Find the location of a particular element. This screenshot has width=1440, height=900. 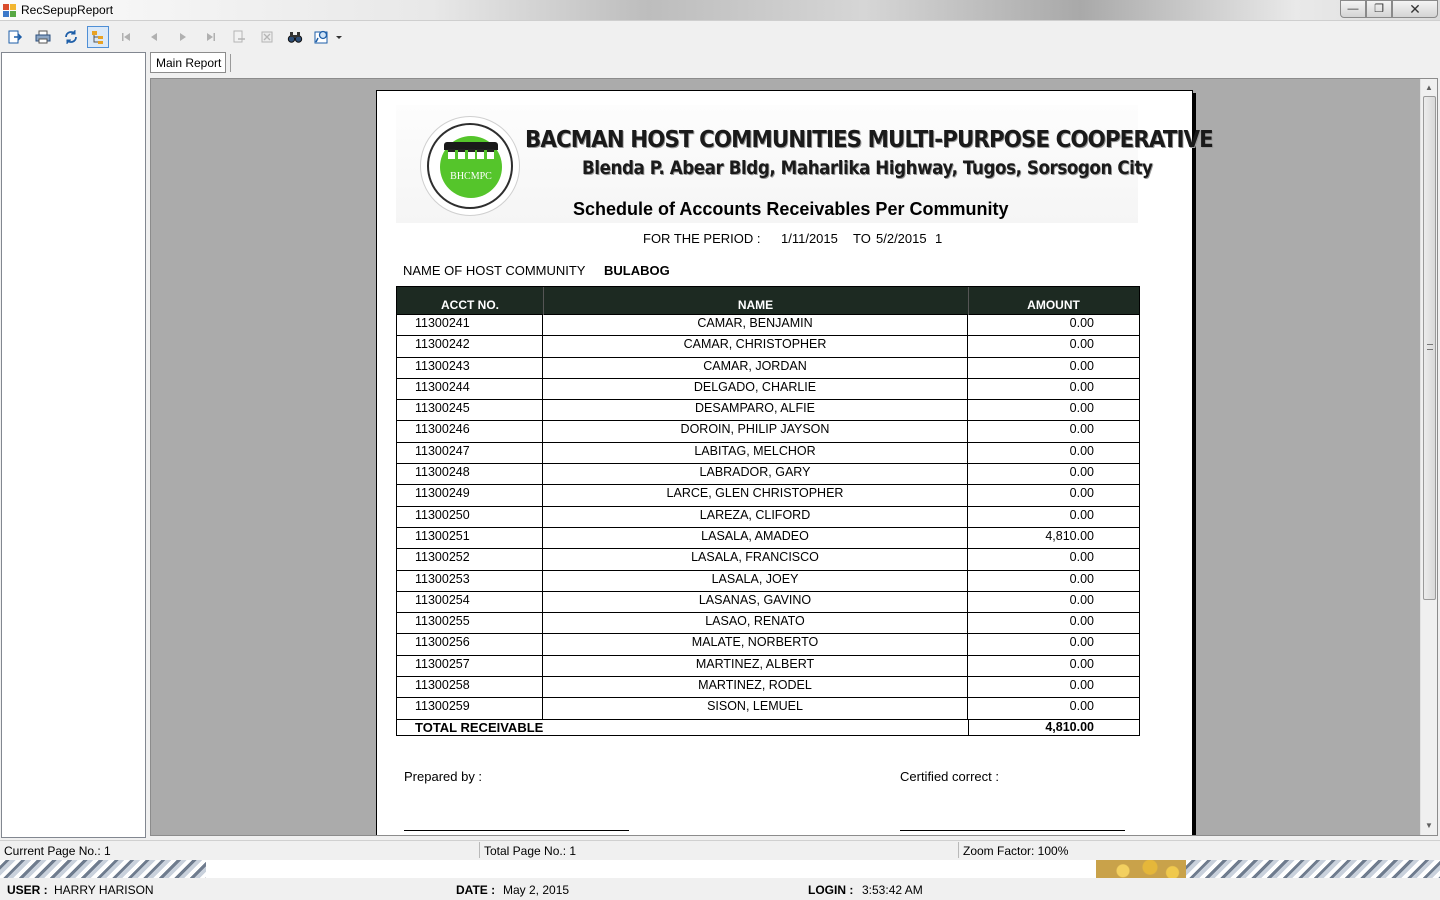

table-row: 11300243 CAMAR, JORDAN 0.00 is located at coordinates (768, 368).